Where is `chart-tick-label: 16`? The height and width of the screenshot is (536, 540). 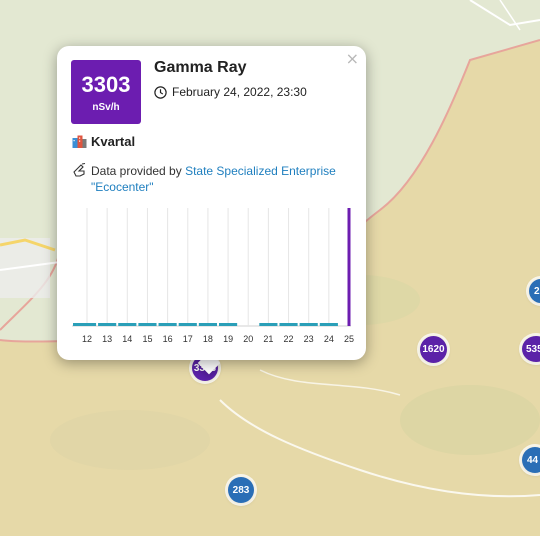 chart-tick-label: 16 is located at coordinates (168, 339).